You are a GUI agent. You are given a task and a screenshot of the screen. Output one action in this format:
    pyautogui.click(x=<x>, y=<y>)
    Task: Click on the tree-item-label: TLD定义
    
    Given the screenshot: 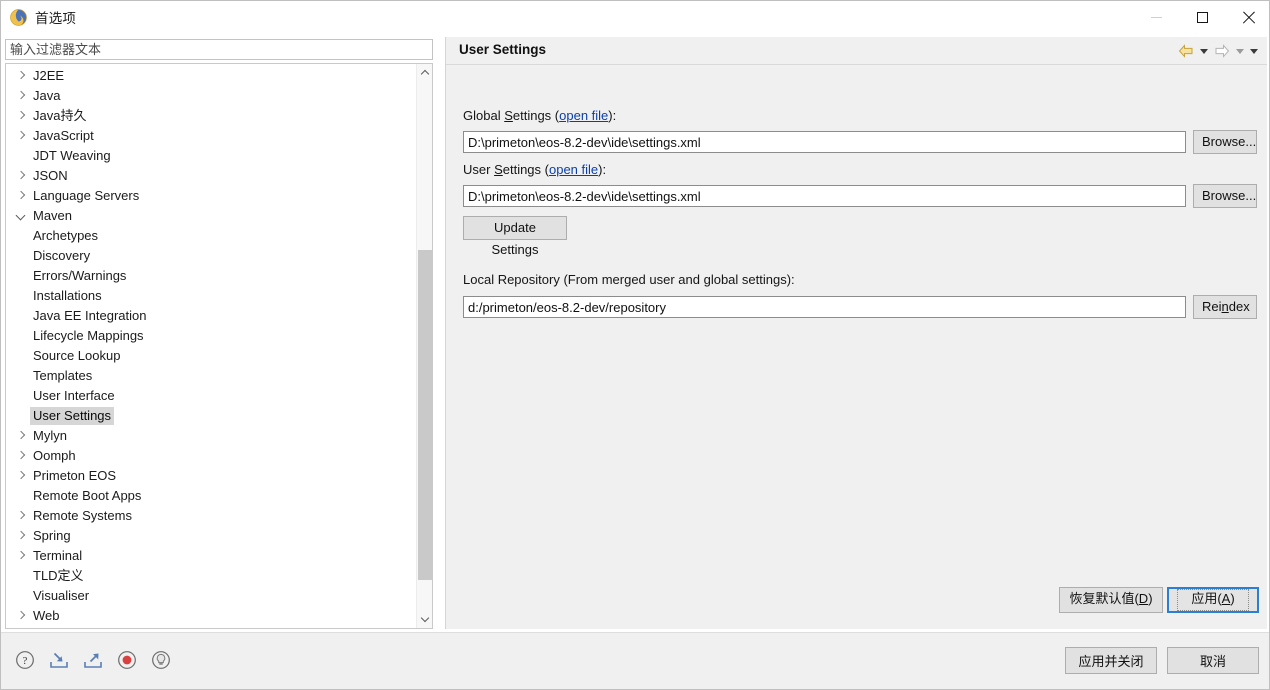 What is the action you would take?
    pyautogui.click(x=58, y=575)
    